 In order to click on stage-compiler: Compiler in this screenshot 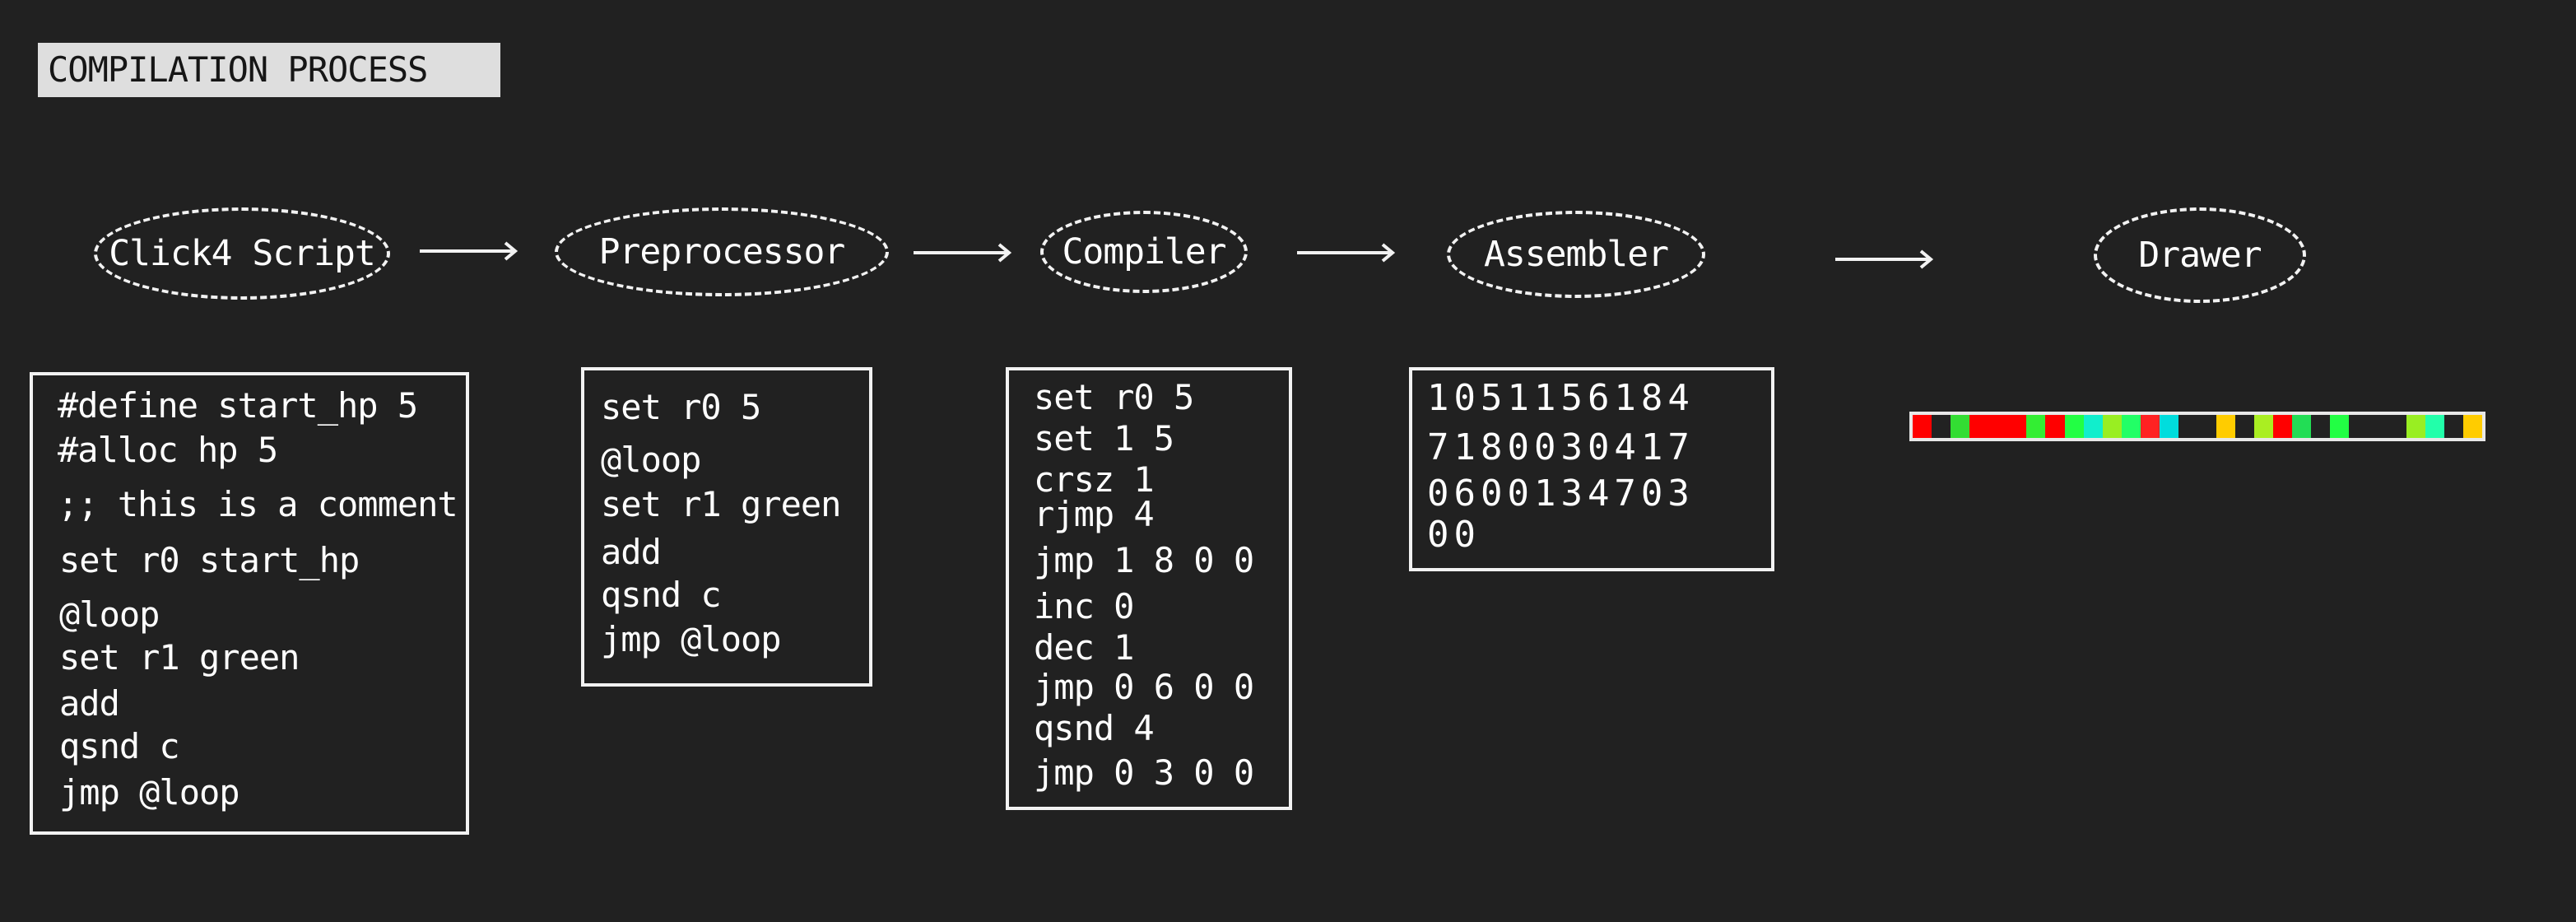, I will do `click(1144, 252)`.